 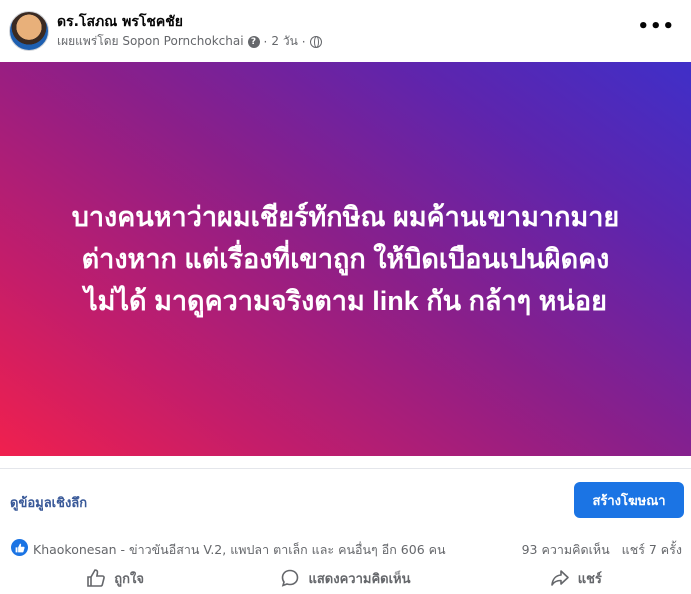 I want to click on published-by: เผยแพร่โดย Sopon Pornchokchai, so click(x=150, y=41).